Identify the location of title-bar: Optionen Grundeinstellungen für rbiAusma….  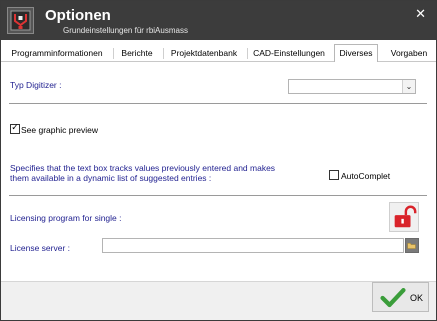
(218, 20).